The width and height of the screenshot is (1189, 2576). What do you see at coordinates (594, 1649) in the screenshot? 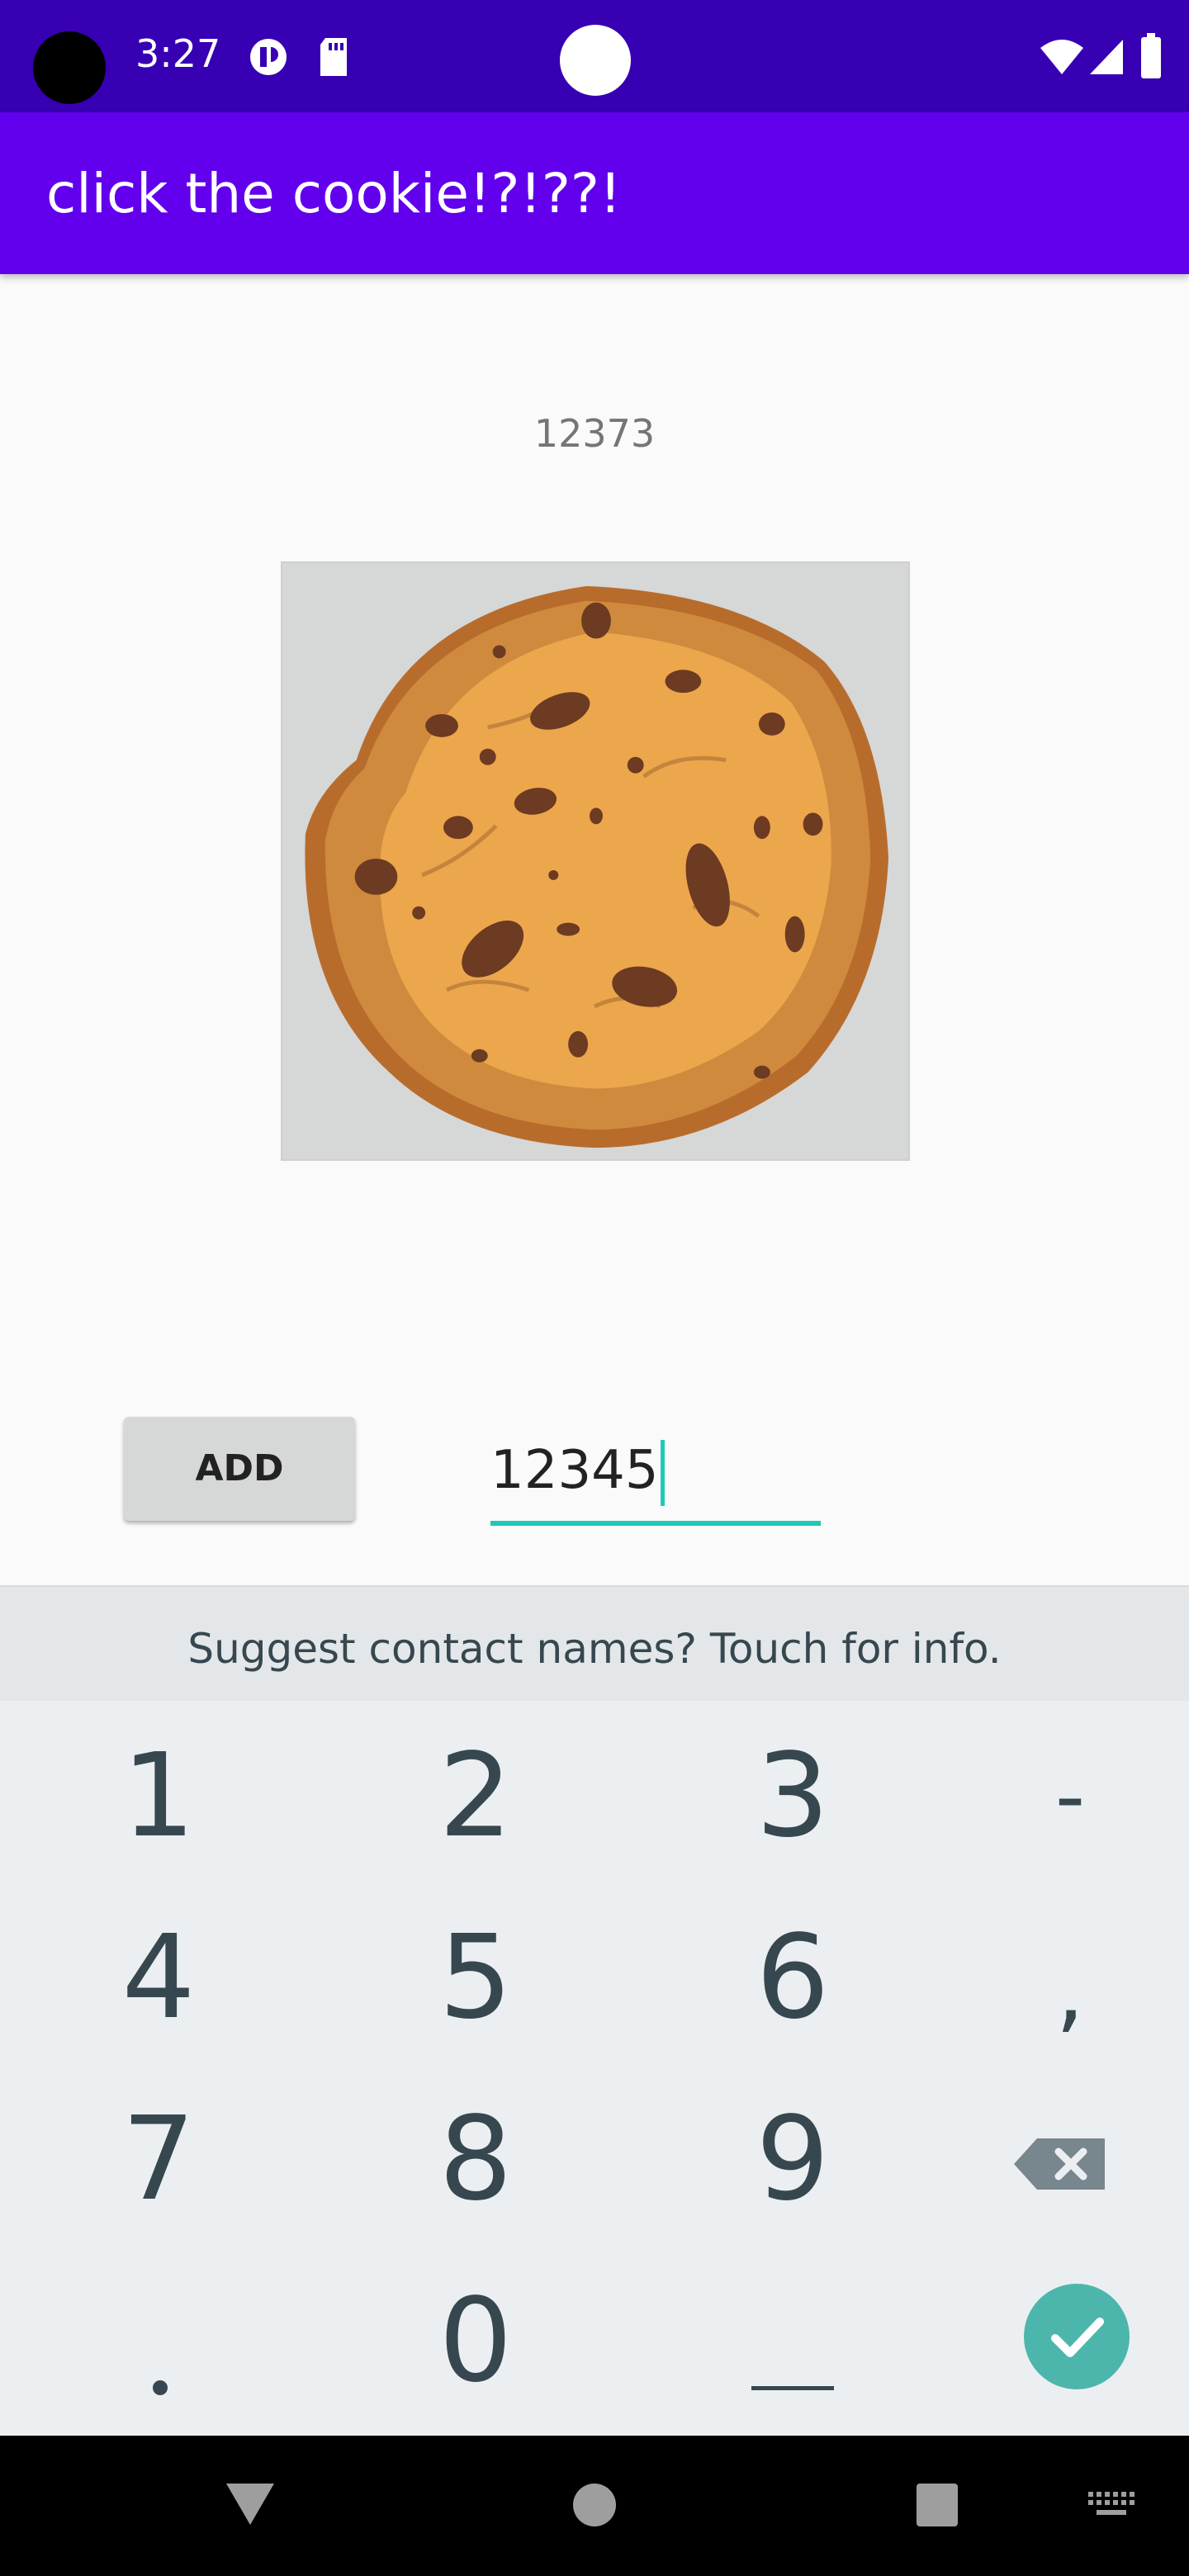
I see `suggestion-text: Suggest contact names? Touch for info.` at bounding box center [594, 1649].